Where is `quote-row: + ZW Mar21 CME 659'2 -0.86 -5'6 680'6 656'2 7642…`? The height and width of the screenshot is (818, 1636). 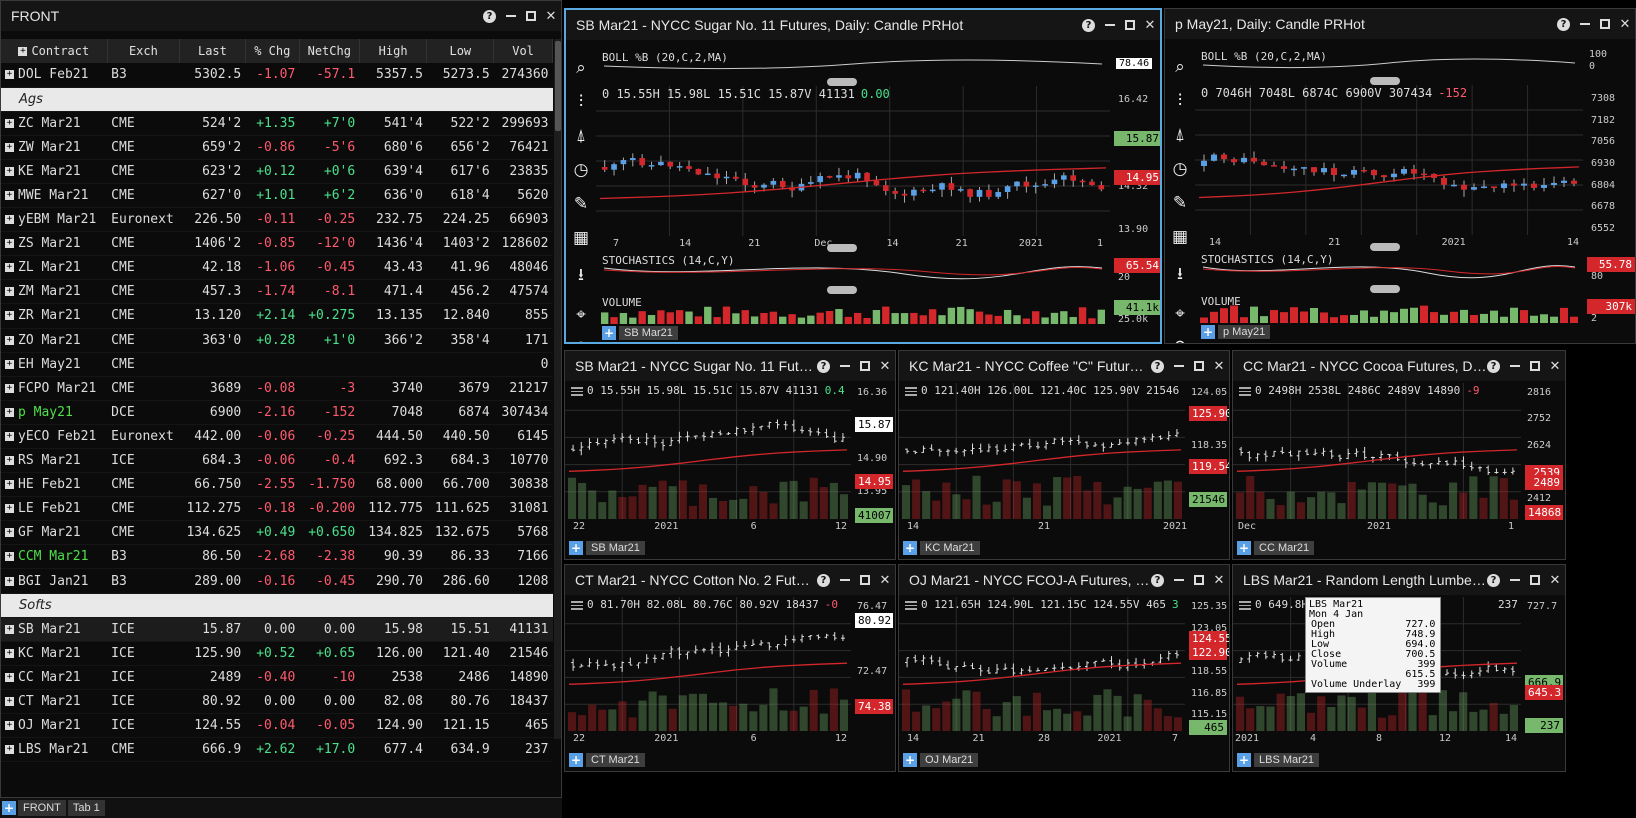
quote-row: + ZW Mar21 CME 659'2 -0.86 -5'6 680'6 656'2 7642… is located at coordinates (277, 147).